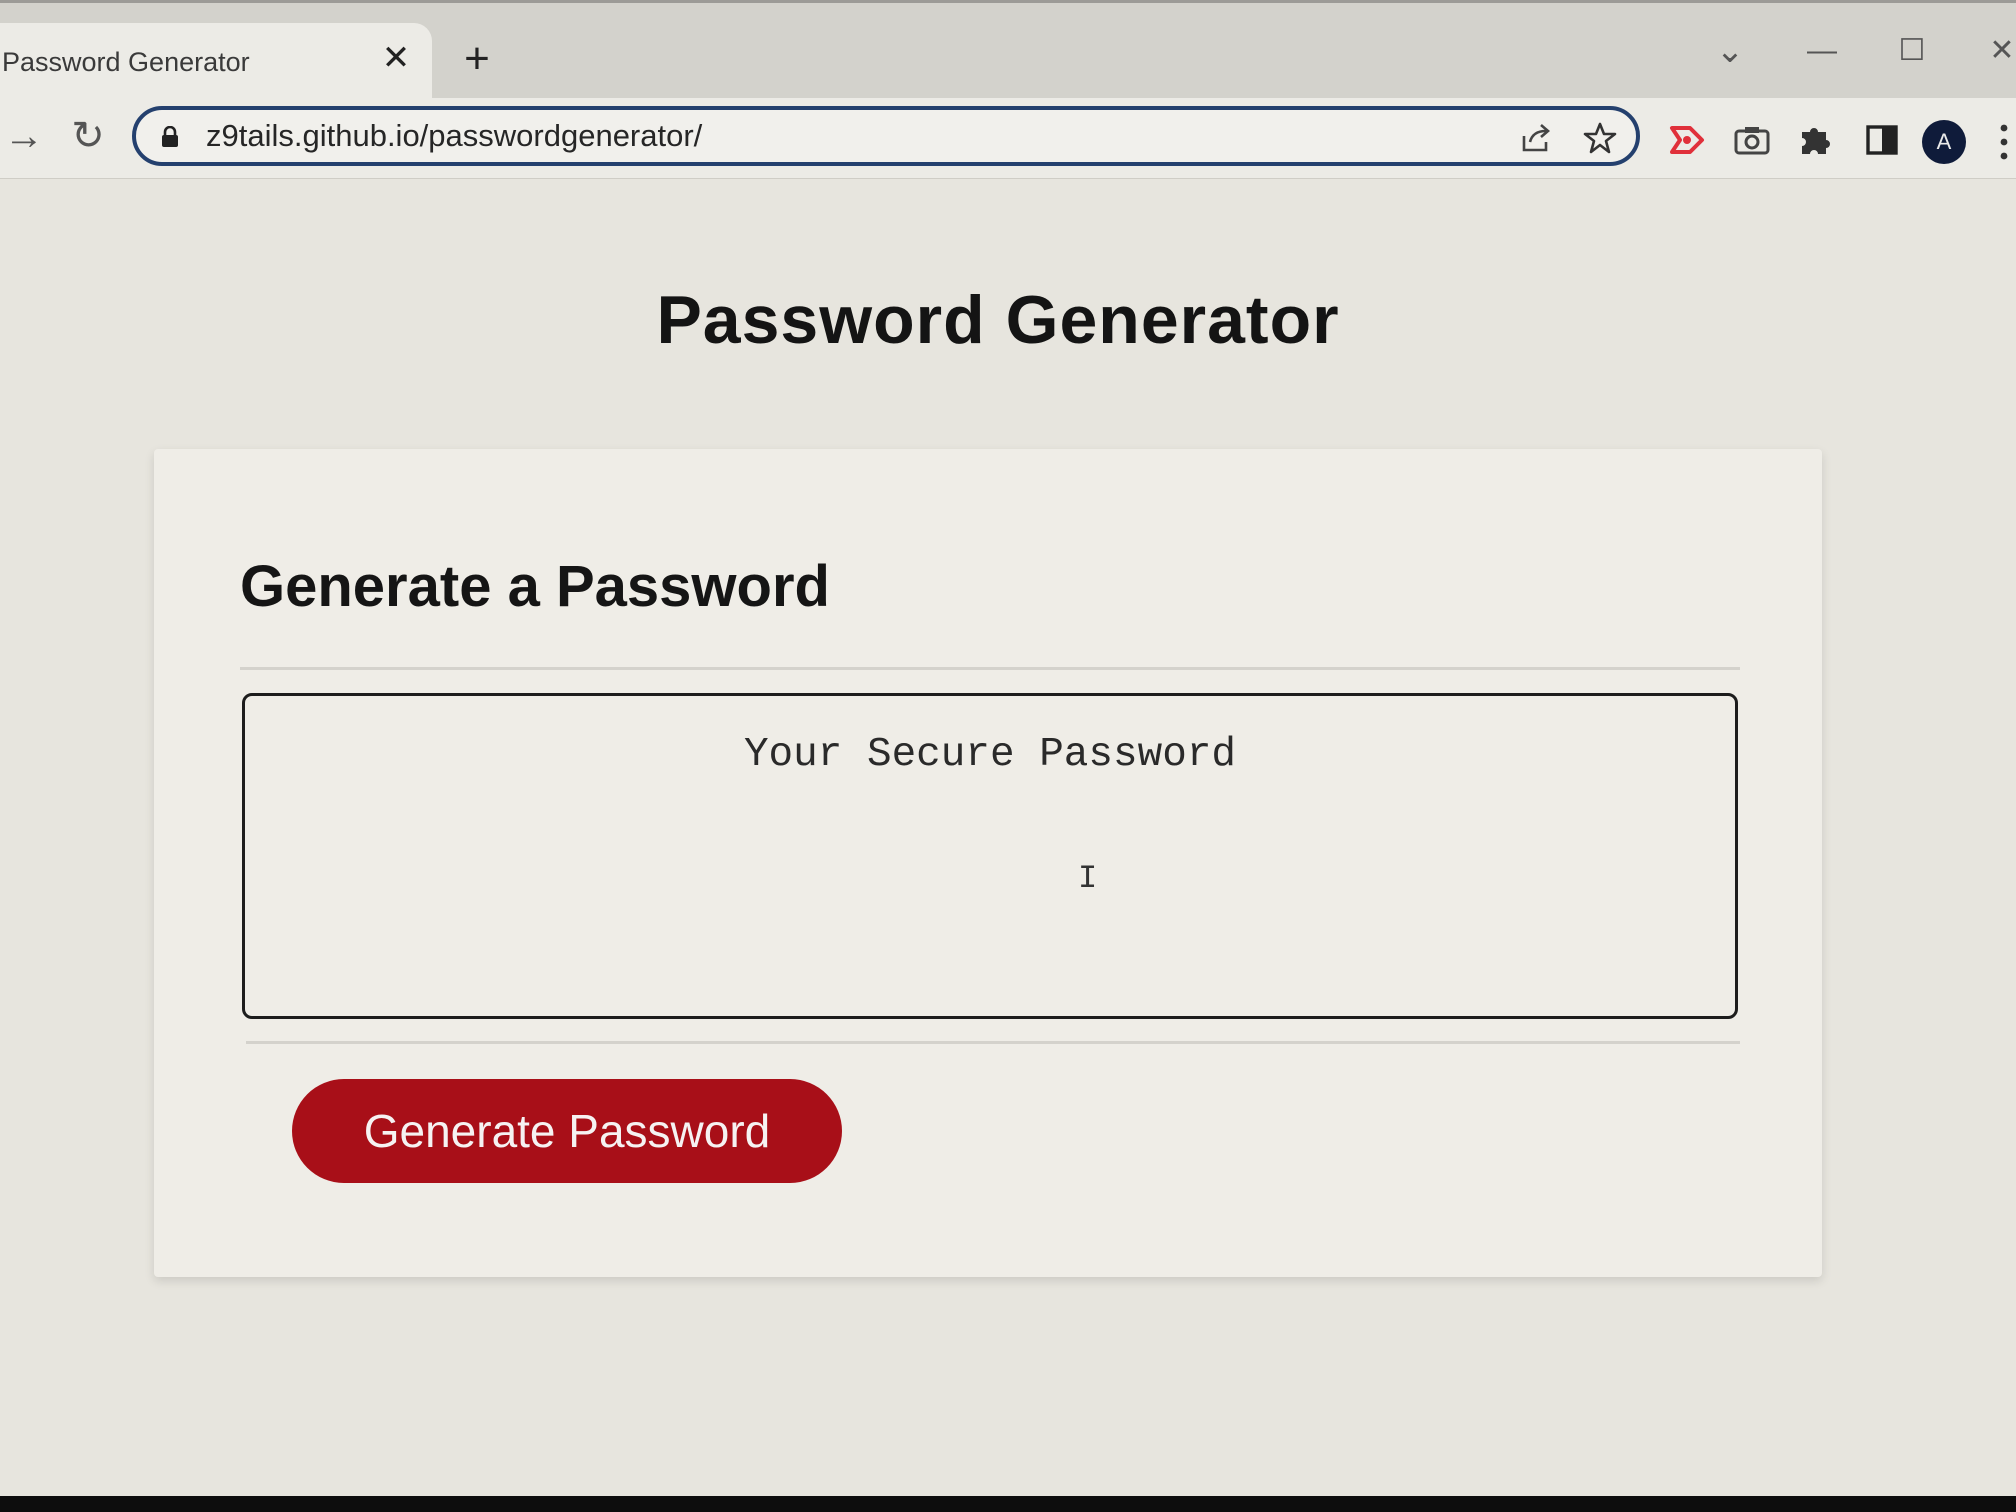 This screenshot has height=1512, width=2016. What do you see at coordinates (1008, 50) in the screenshot?
I see `browser-tab-strip: Password Generator ✕ + ⌄ — ☐ ✕` at bounding box center [1008, 50].